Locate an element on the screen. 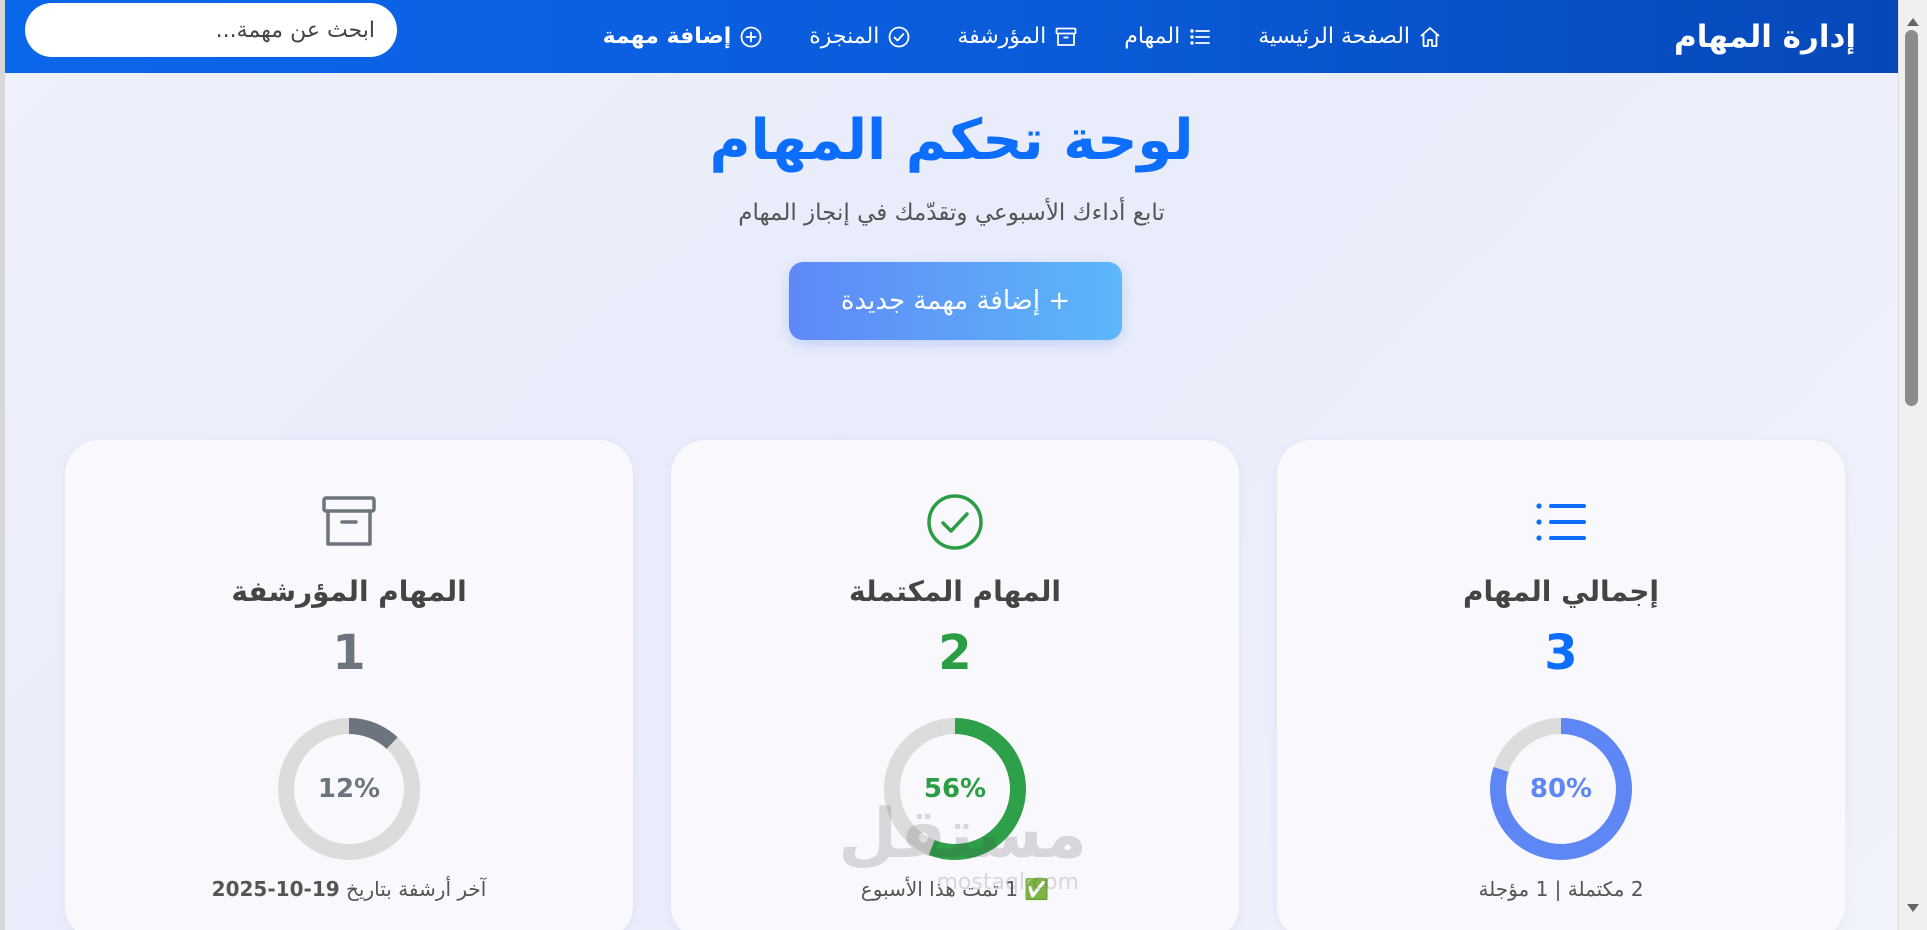  nav-link-archived: المؤرشفة is located at coordinates (1017, 36).